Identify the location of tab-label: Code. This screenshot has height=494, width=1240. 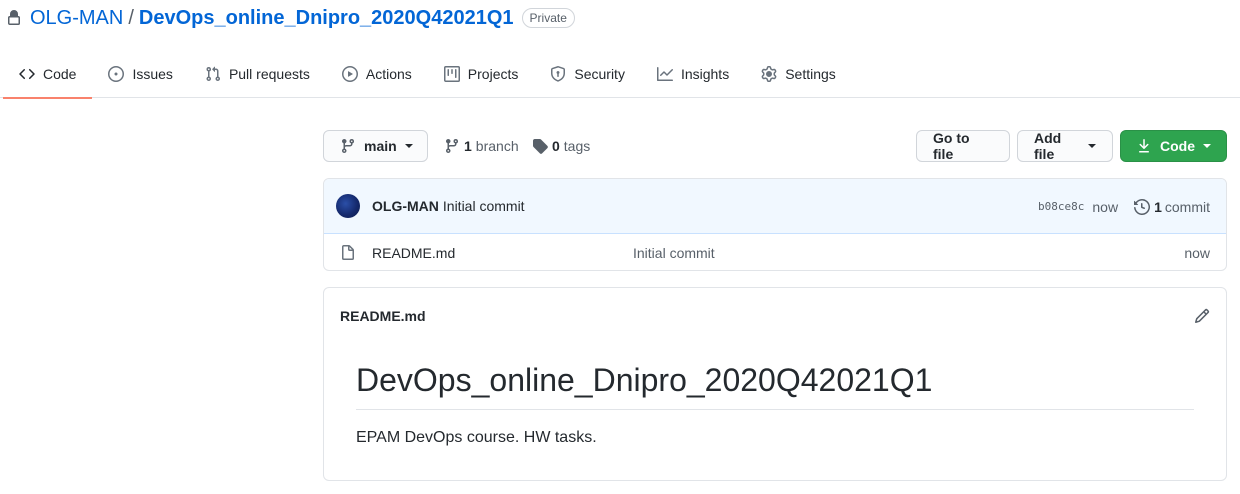
(60, 74).